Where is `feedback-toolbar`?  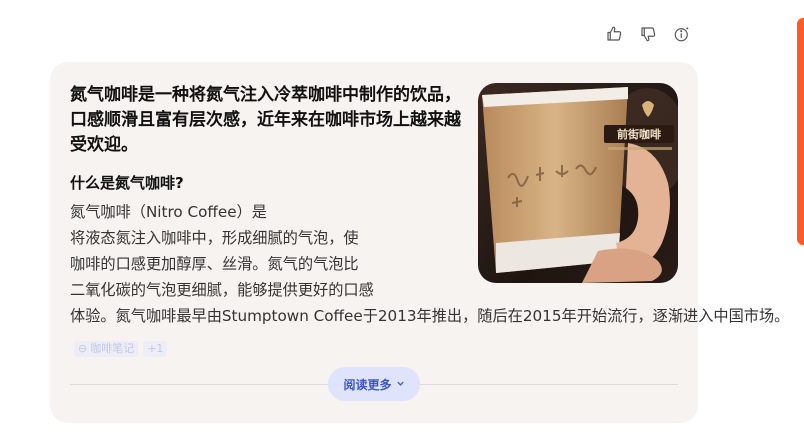
feedback-toolbar is located at coordinates (648, 34).